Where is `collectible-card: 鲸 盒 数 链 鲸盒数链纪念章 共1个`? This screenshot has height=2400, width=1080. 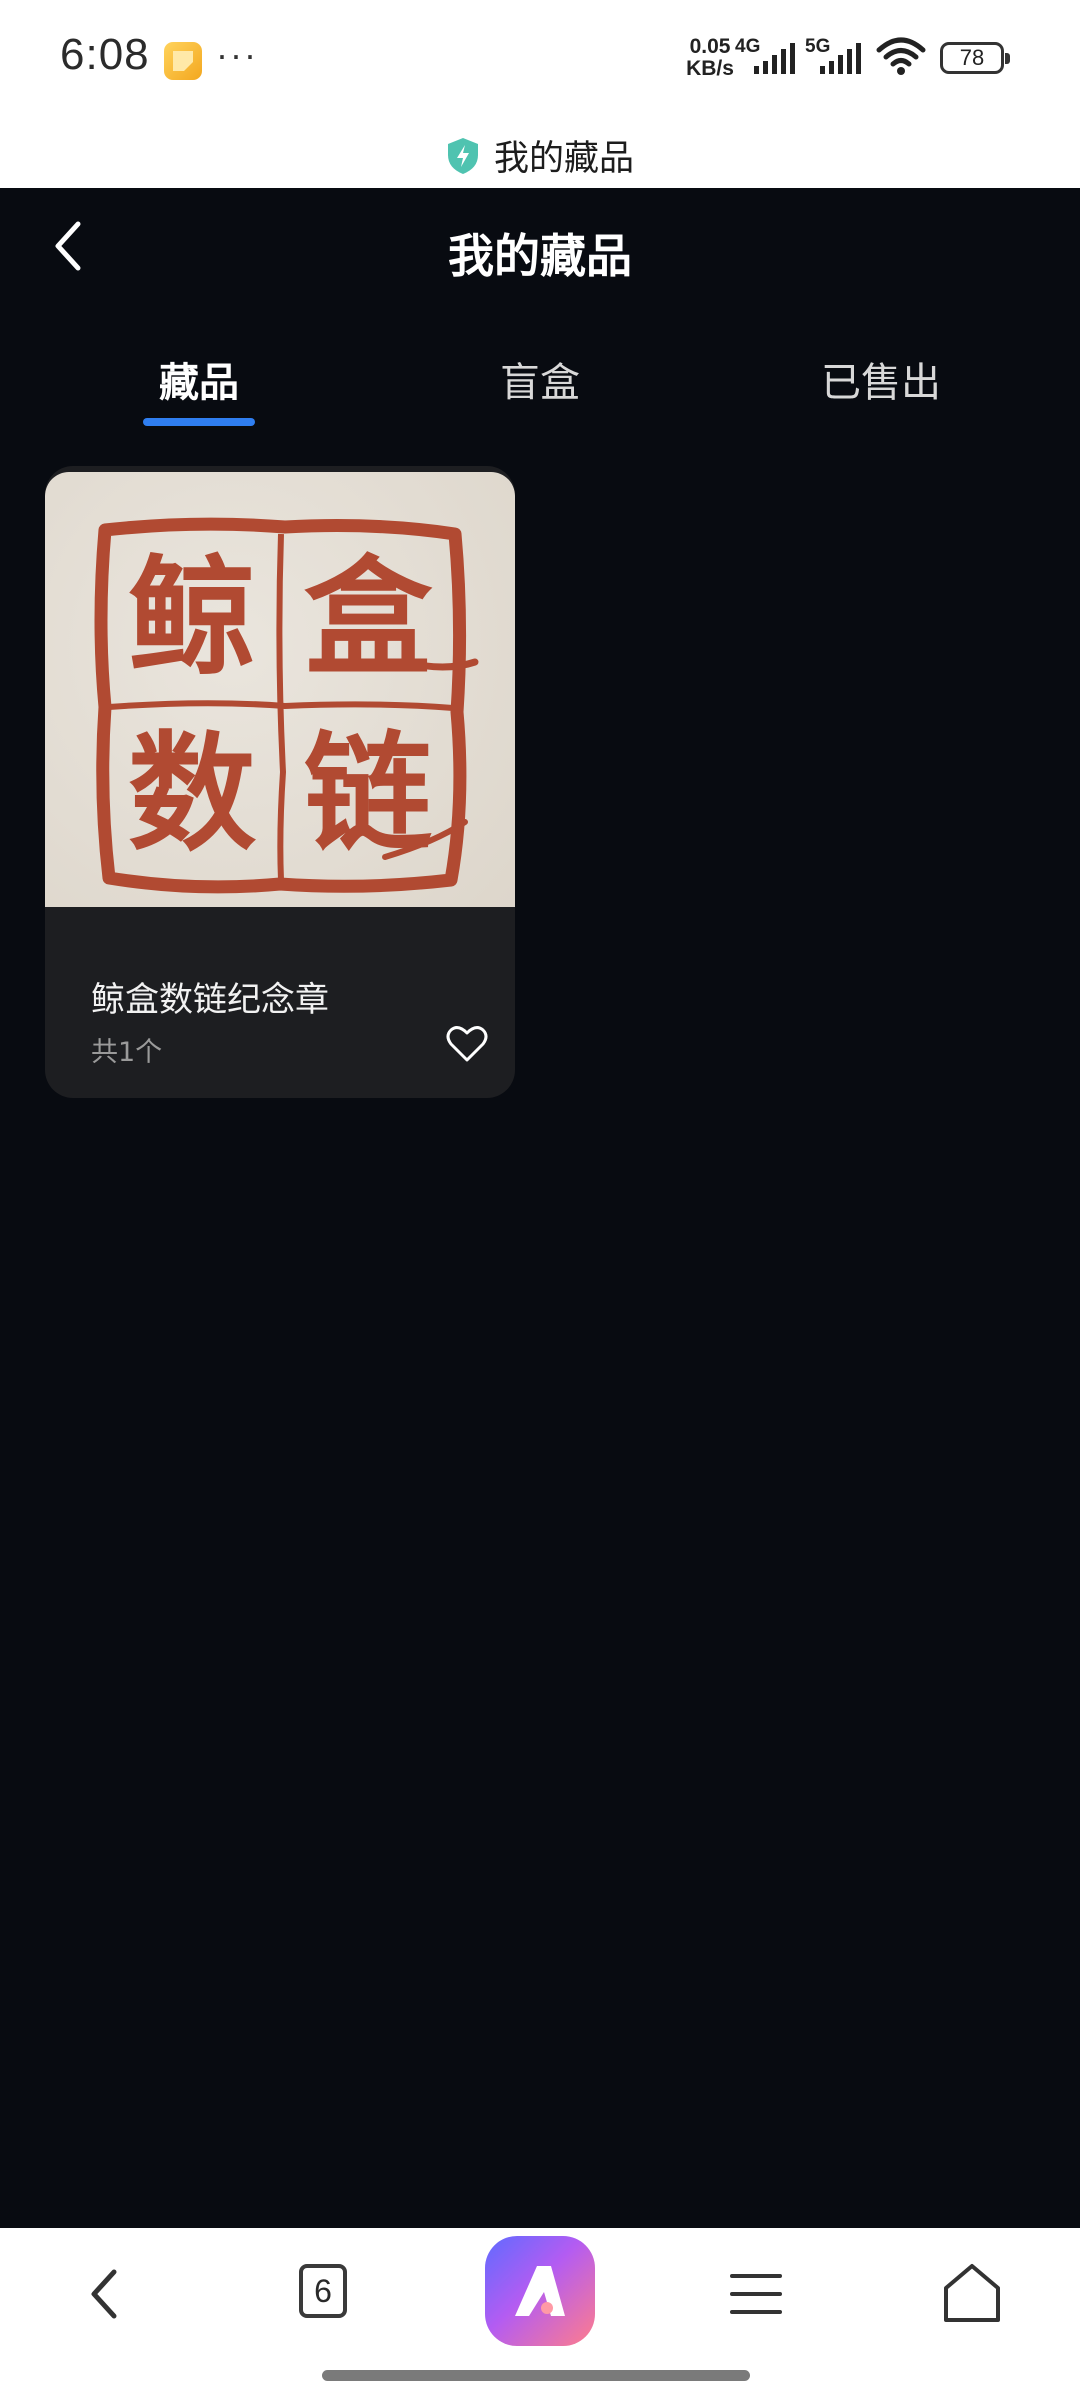
collectible-card: 鲸 盒 数 链 鲸盒数链纪念章 共1个 is located at coordinates (280, 782).